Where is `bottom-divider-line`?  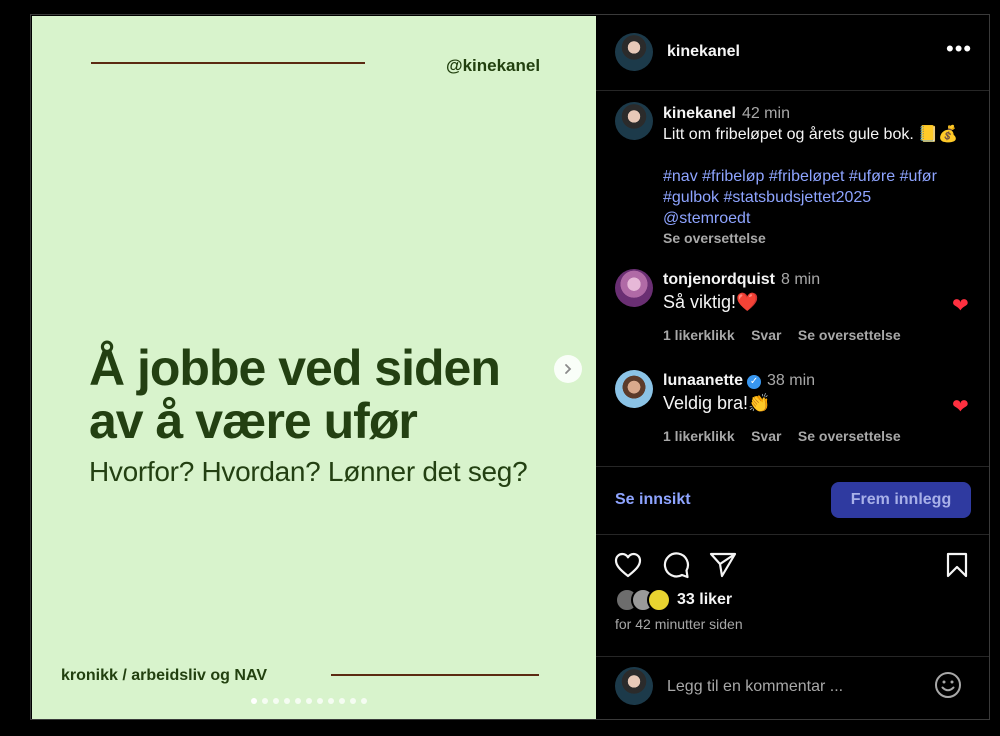 bottom-divider-line is located at coordinates (435, 675).